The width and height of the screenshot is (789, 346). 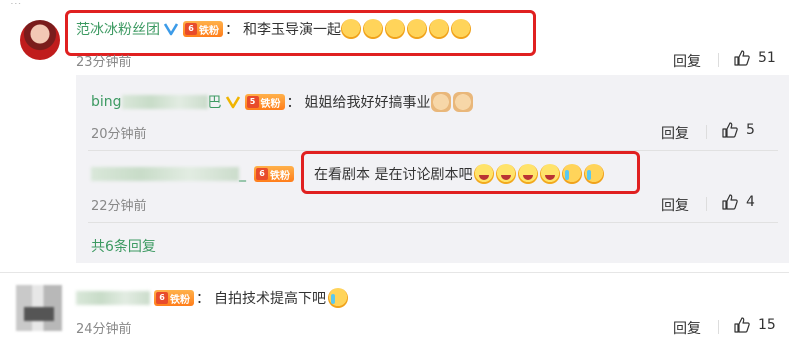 I want to click on comment-divider, so click(x=394, y=272).